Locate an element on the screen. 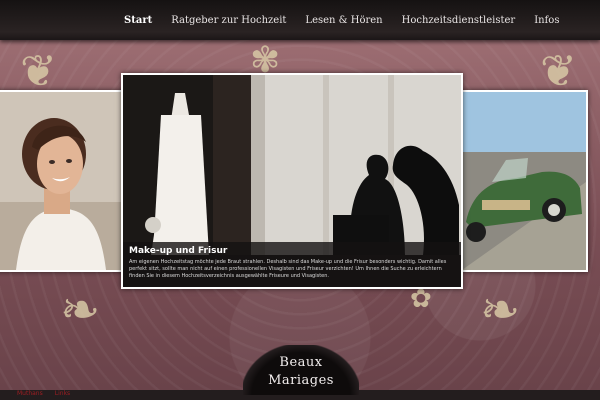 This screenshot has height=400, width=600. ornament-bottom-right-icon: ❧ is located at coordinates (500, 310).